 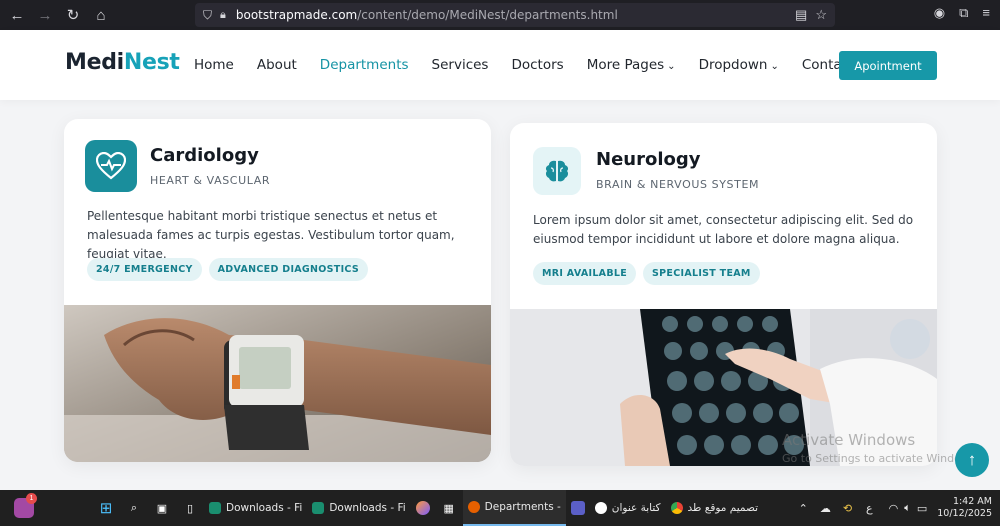 I want to click on card-tags: MRI AVAILABLE SPECIALIST TEAM, so click(x=646, y=273).